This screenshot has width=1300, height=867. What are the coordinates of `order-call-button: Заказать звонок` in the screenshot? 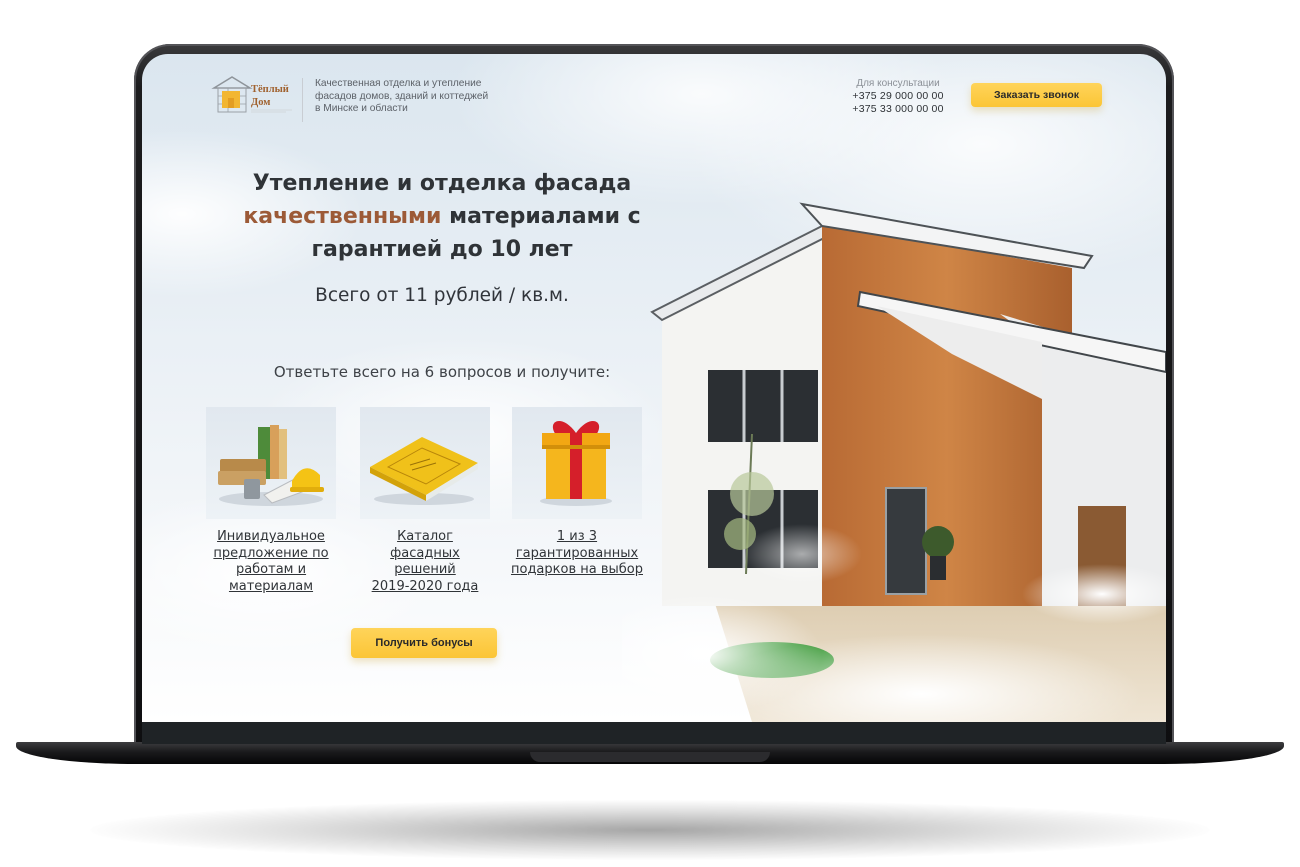 It's located at (1036, 95).